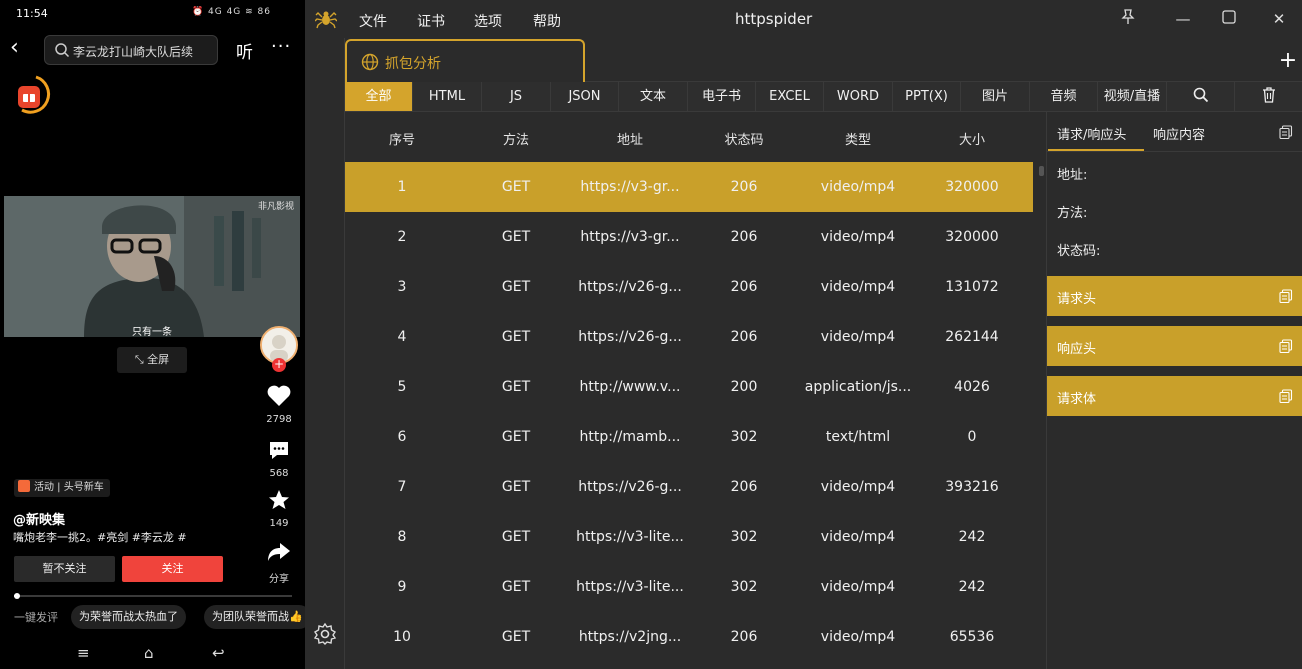 This screenshot has height=669, width=1302. Describe the element at coordinates (653, 96) in the screenshot. I see `filter-text: 文本` at that location.